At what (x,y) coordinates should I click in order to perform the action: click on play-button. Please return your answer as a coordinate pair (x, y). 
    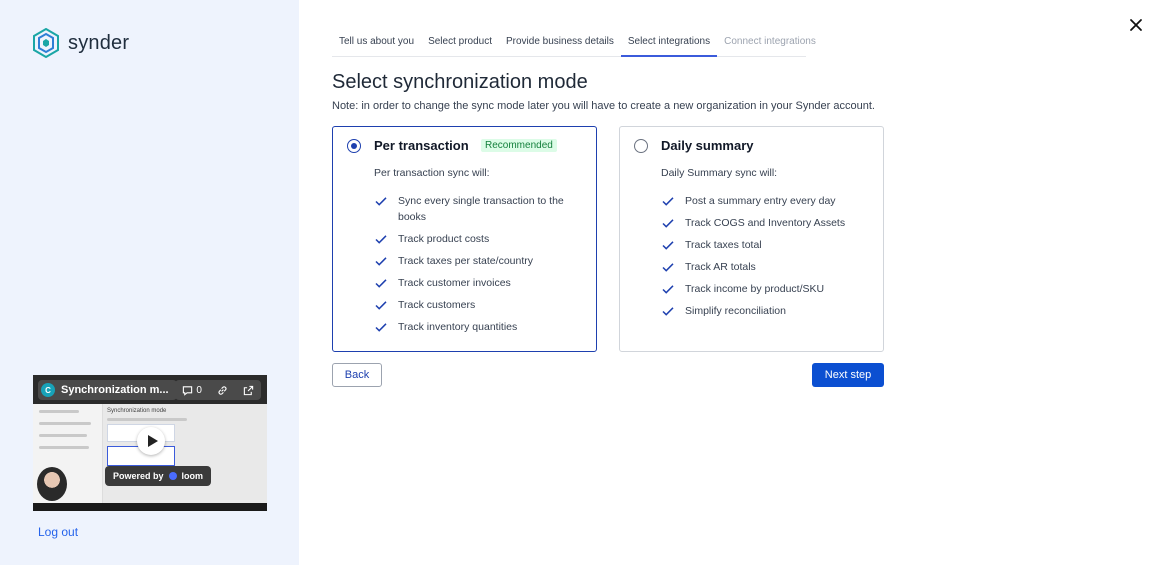
    Looking at the image, I should click on (151, 441).